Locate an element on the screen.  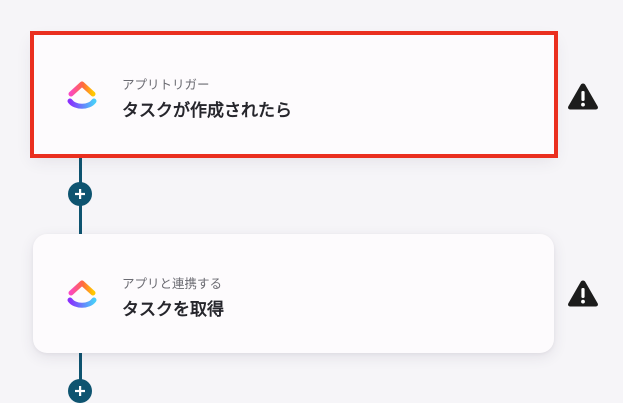
step-type-label: アプリトリガー is located at coordinates (166, 84).